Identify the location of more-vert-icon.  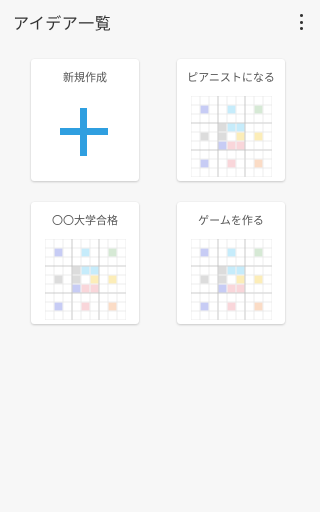
(301, 15).